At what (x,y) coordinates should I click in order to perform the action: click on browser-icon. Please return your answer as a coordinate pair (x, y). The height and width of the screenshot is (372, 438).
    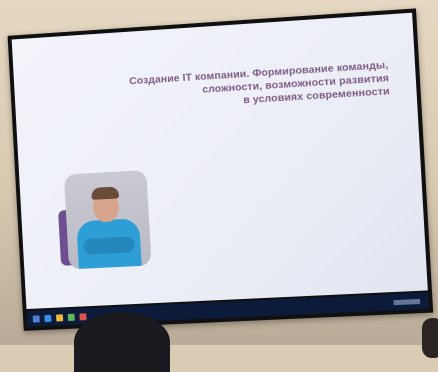
    Looking at the image, I should click on (48, 318).